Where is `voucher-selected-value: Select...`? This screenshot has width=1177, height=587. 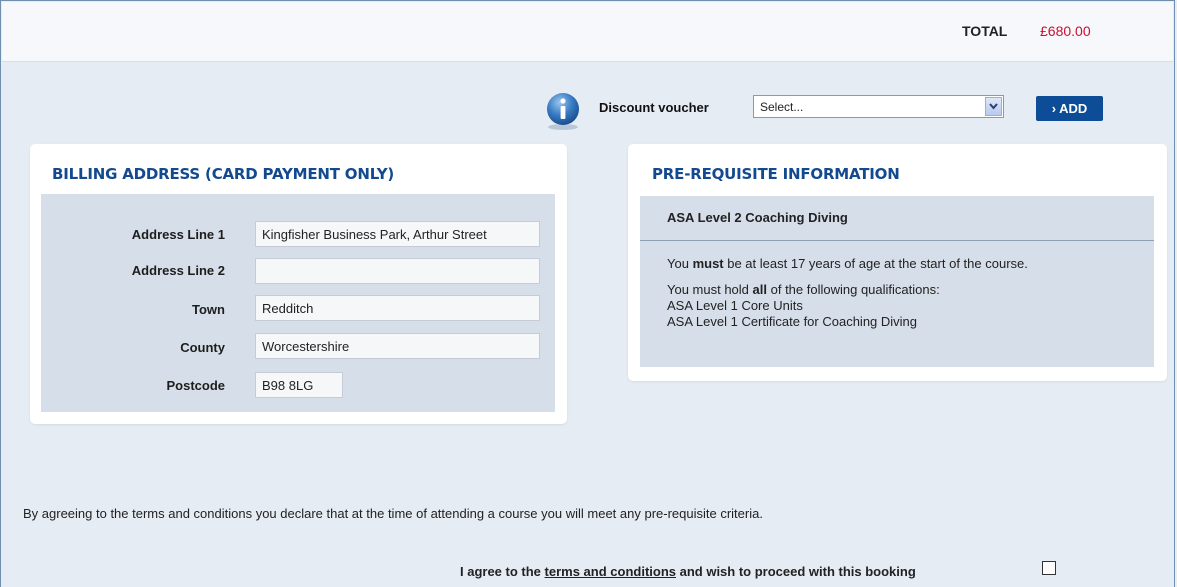
voucher-selected-value: Select... is located at coordinates (782, 107).